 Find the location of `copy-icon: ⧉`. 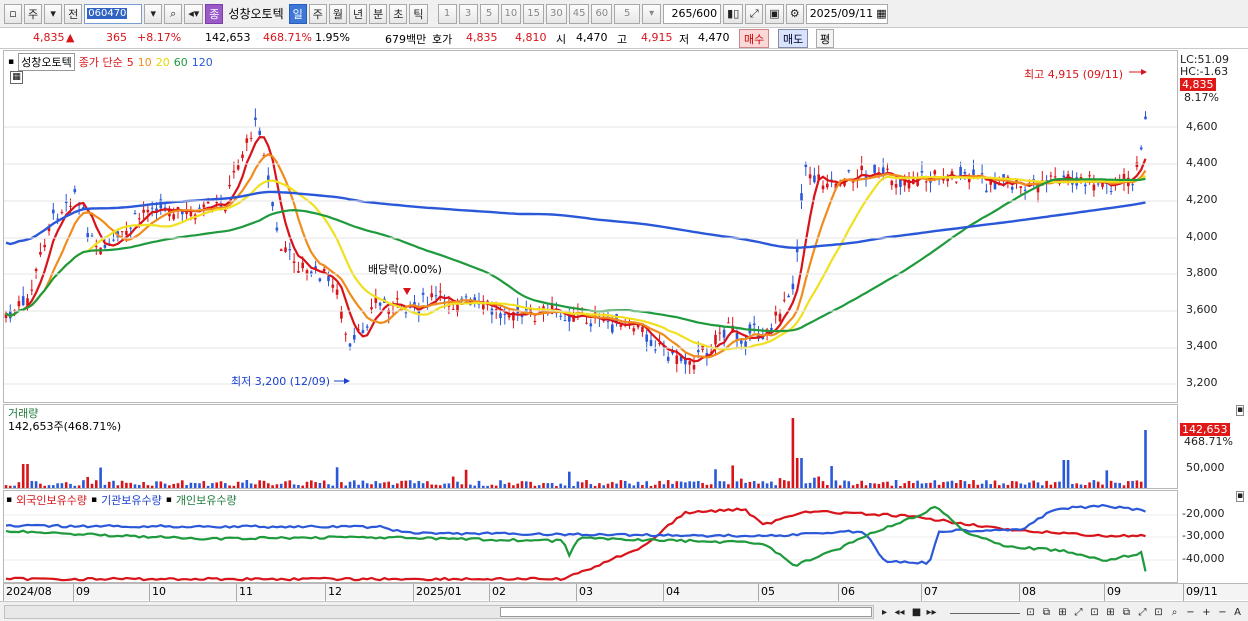

copy-icon: ⧉ is located at coordinates (1046, 612).